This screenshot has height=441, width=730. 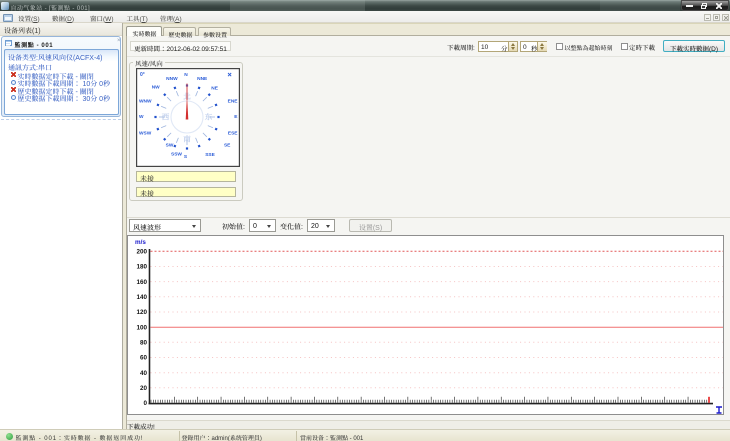 I want to click on svg-text: SSW, so click(x=176, y=155).